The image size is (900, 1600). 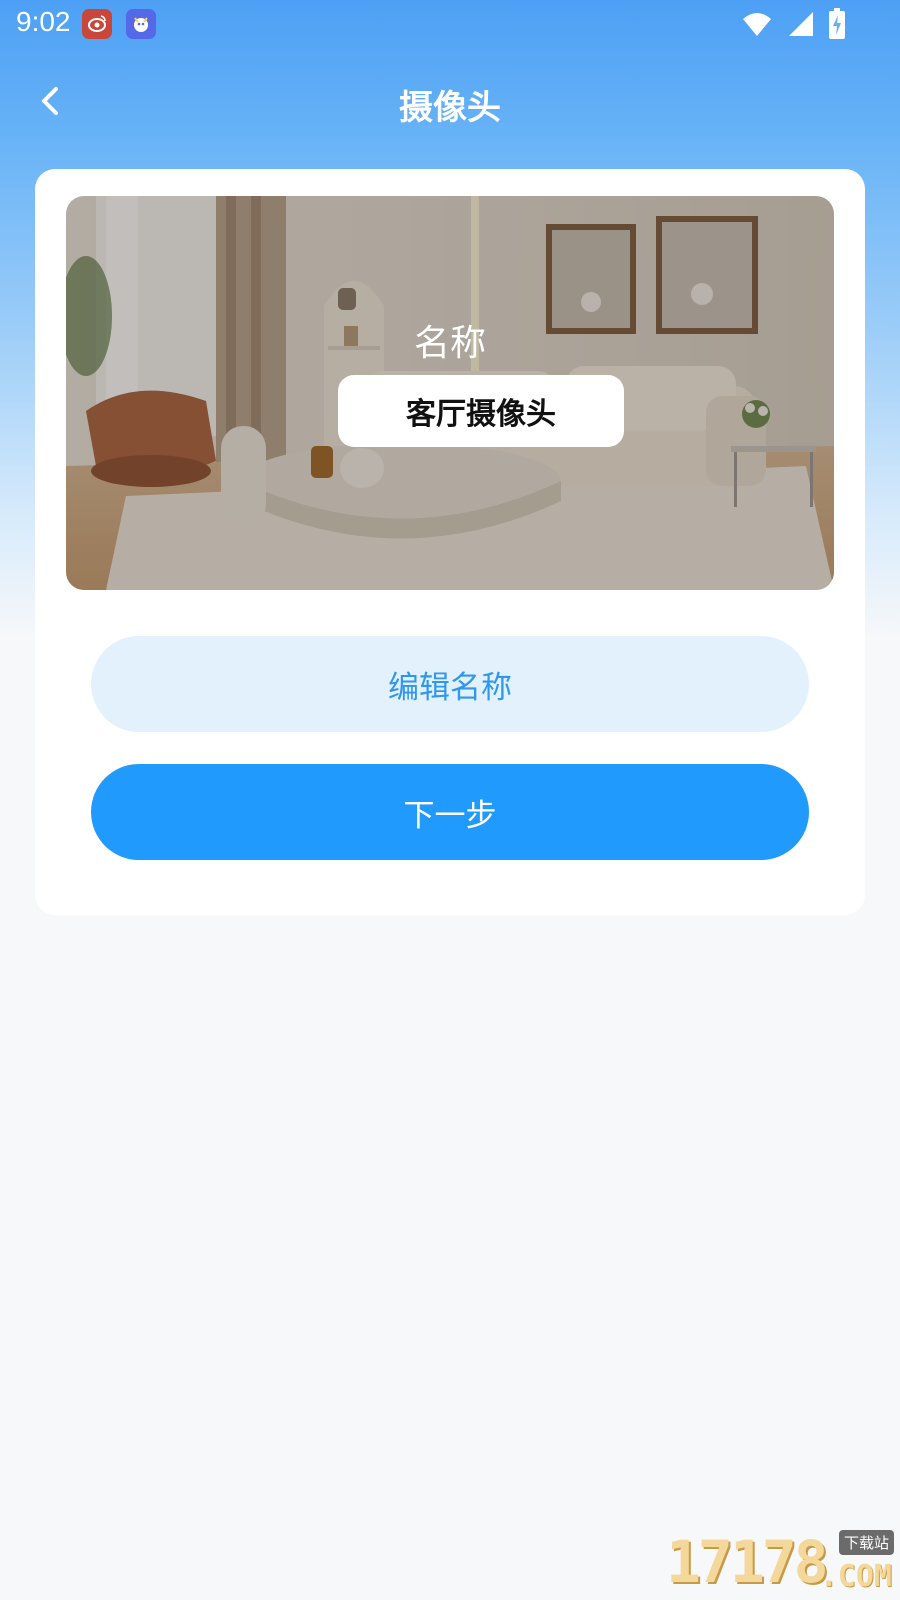 I want to click on header: 摄像头, so click(x=450, y=103).